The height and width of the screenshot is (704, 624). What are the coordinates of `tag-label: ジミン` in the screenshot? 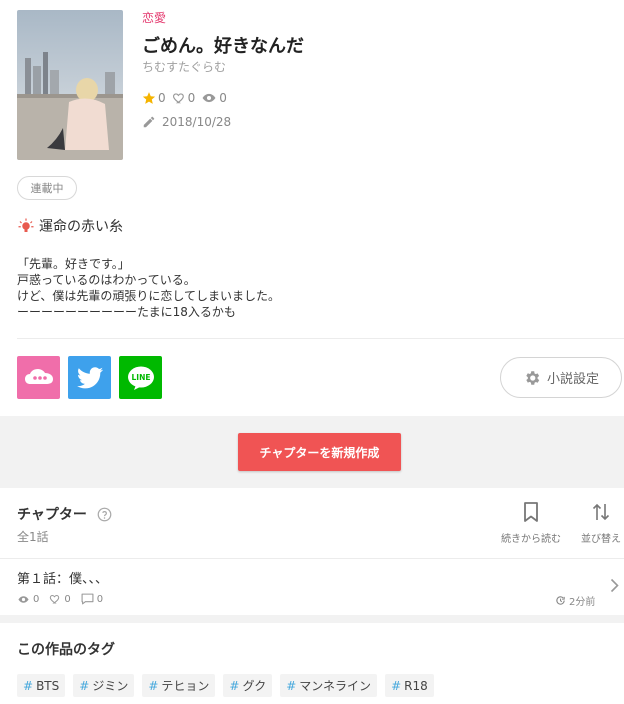 It's located at (110, 686).